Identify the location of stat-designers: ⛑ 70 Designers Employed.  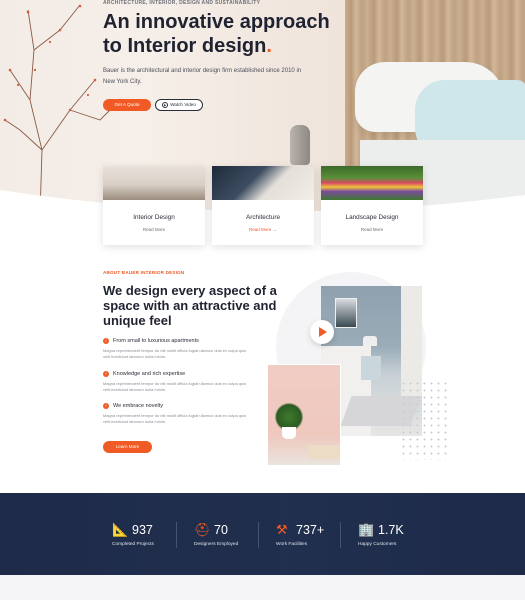
(239, 537).